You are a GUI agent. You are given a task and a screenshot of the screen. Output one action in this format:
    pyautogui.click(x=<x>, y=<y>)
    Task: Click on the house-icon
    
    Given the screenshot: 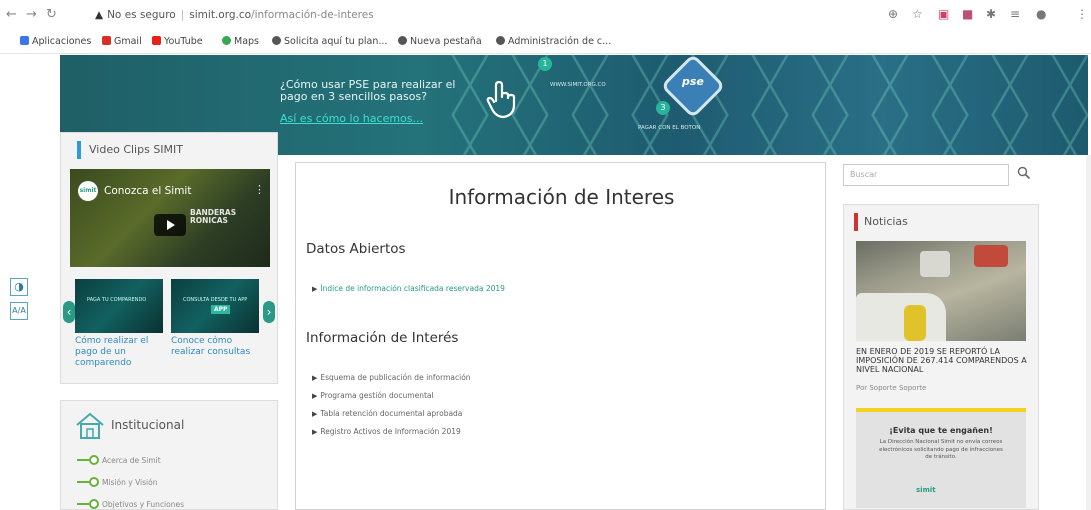 What is the action you would take?
    pyautogui.click(x=90, y=425)
    